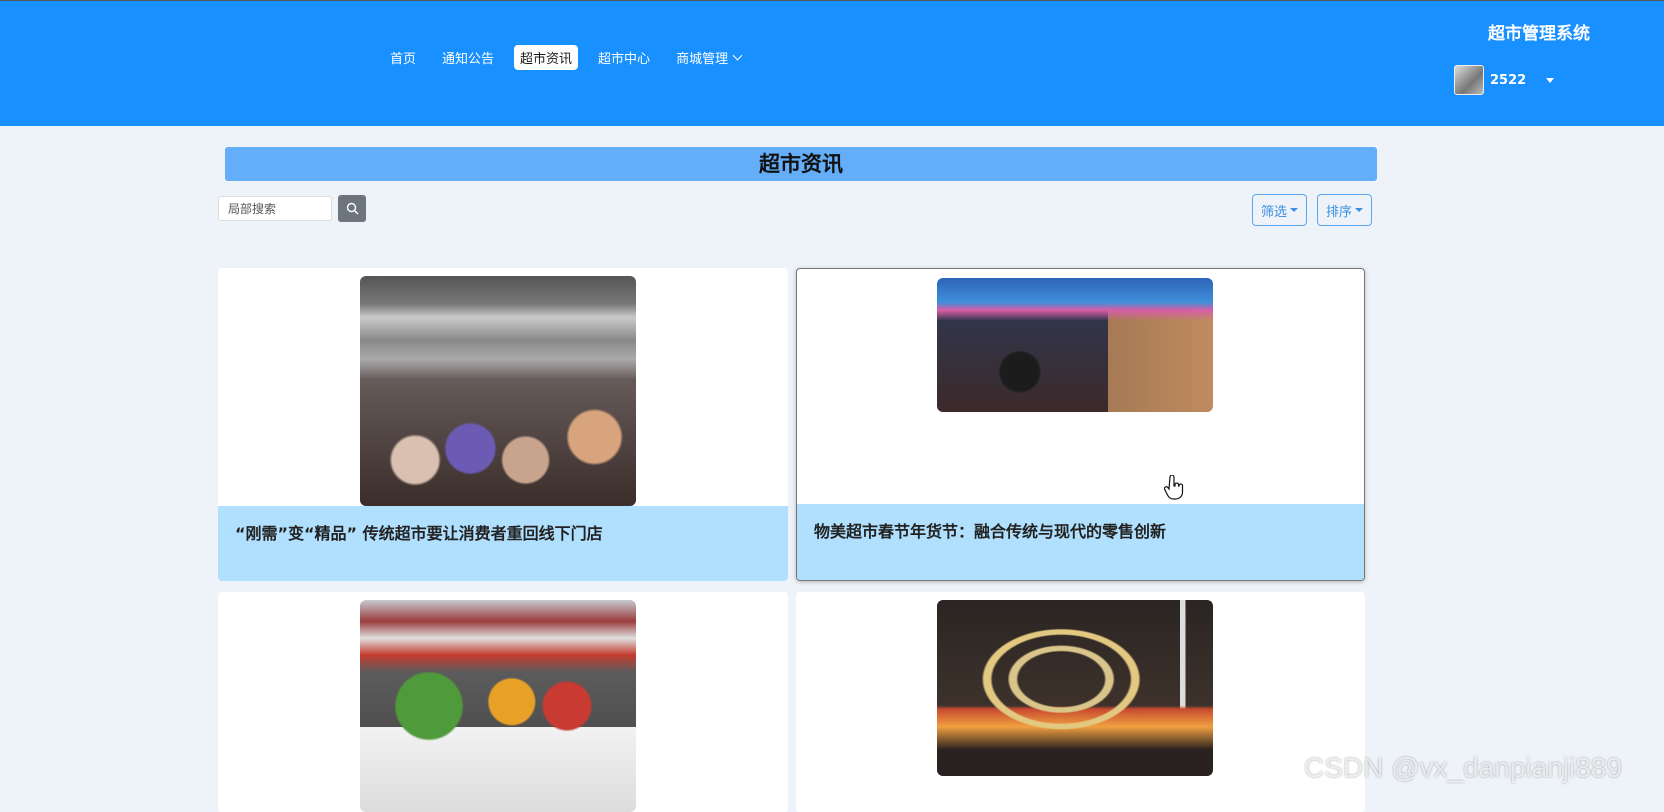 This screenshot has width=1664, height=812. Describe the element at coordinates (1469, 80) in the screenshot. I see `avatar` at that location.